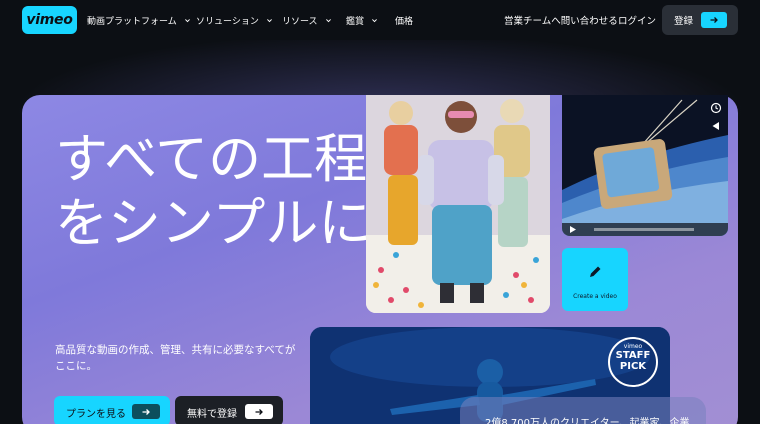 This screenshot has width=760, height=424. Describe the element at coordinates (595, 296) in the screenshot. I see `create-video-label: Create a video` at that location.